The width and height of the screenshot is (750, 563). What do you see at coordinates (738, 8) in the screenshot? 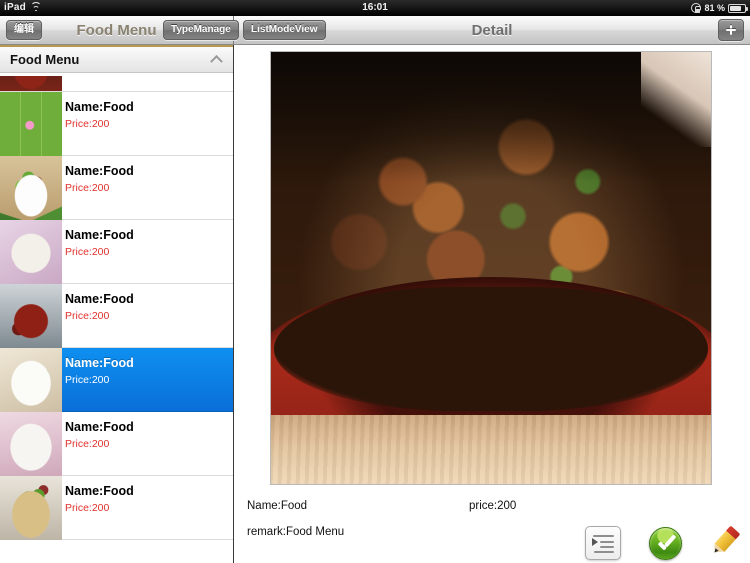
I see `battery-icon` at bounding box center [738, 8].